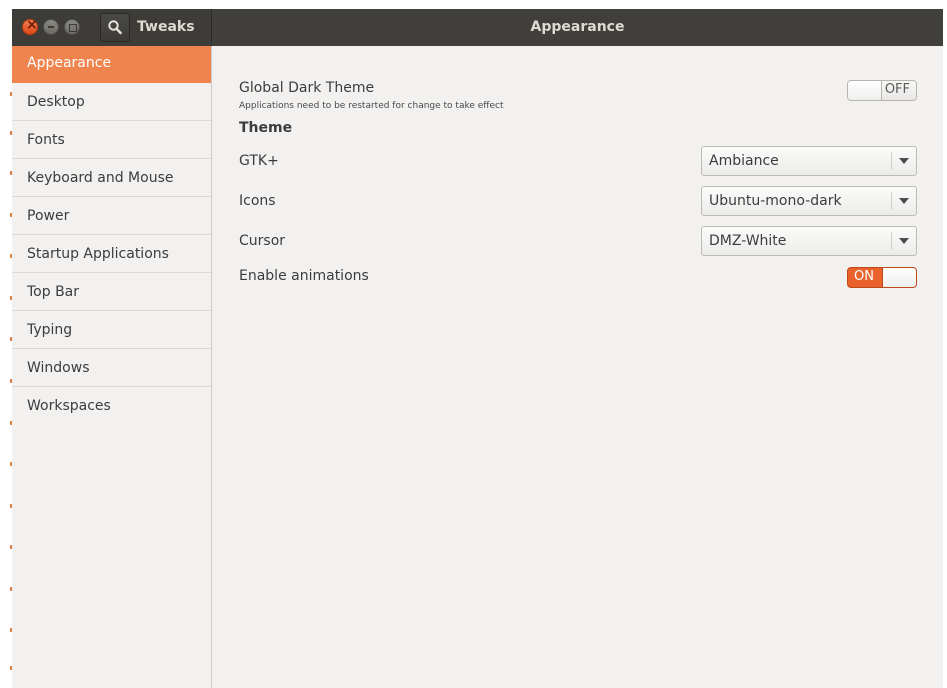 Image resolution: width=947 pixels, height=688 pixels. Describe the element at coordinates (72, 27) in the screenshot. I see `maximize-icon` at that location.